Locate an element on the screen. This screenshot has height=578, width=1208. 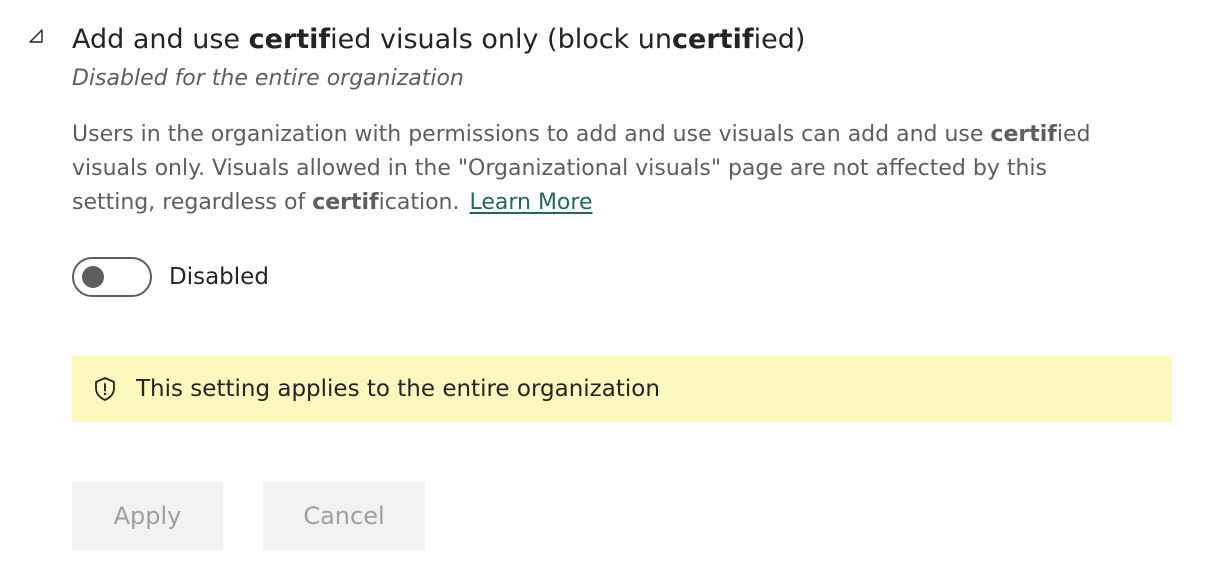
toggle-row: Disabled is located at coordinates (170, 277).